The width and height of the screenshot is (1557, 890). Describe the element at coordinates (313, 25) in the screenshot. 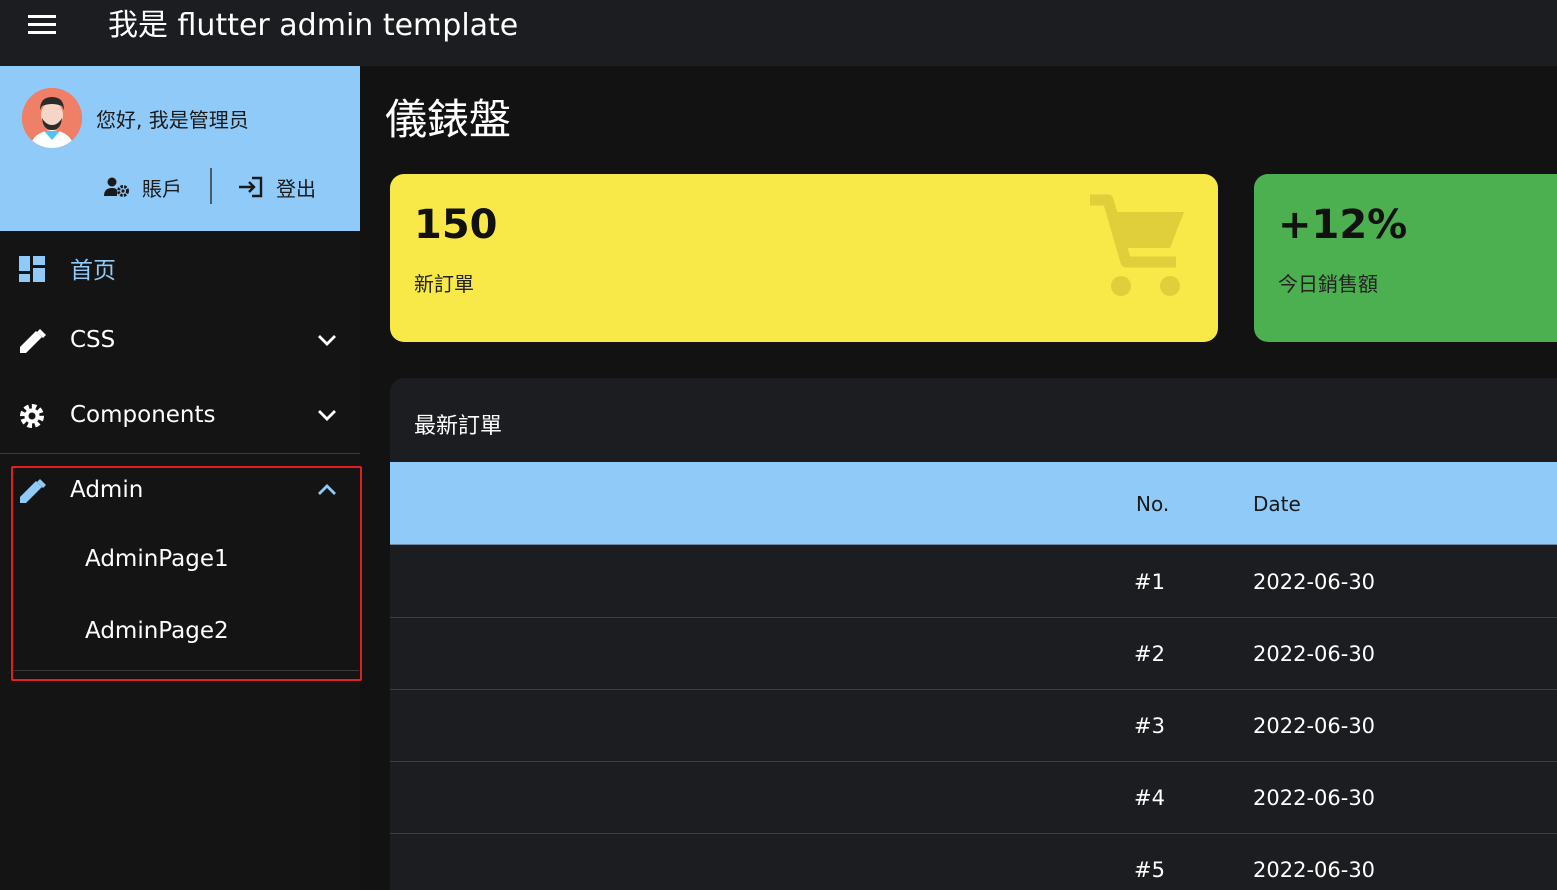

I see `app-title: 我是 flutter admin template` at that location.